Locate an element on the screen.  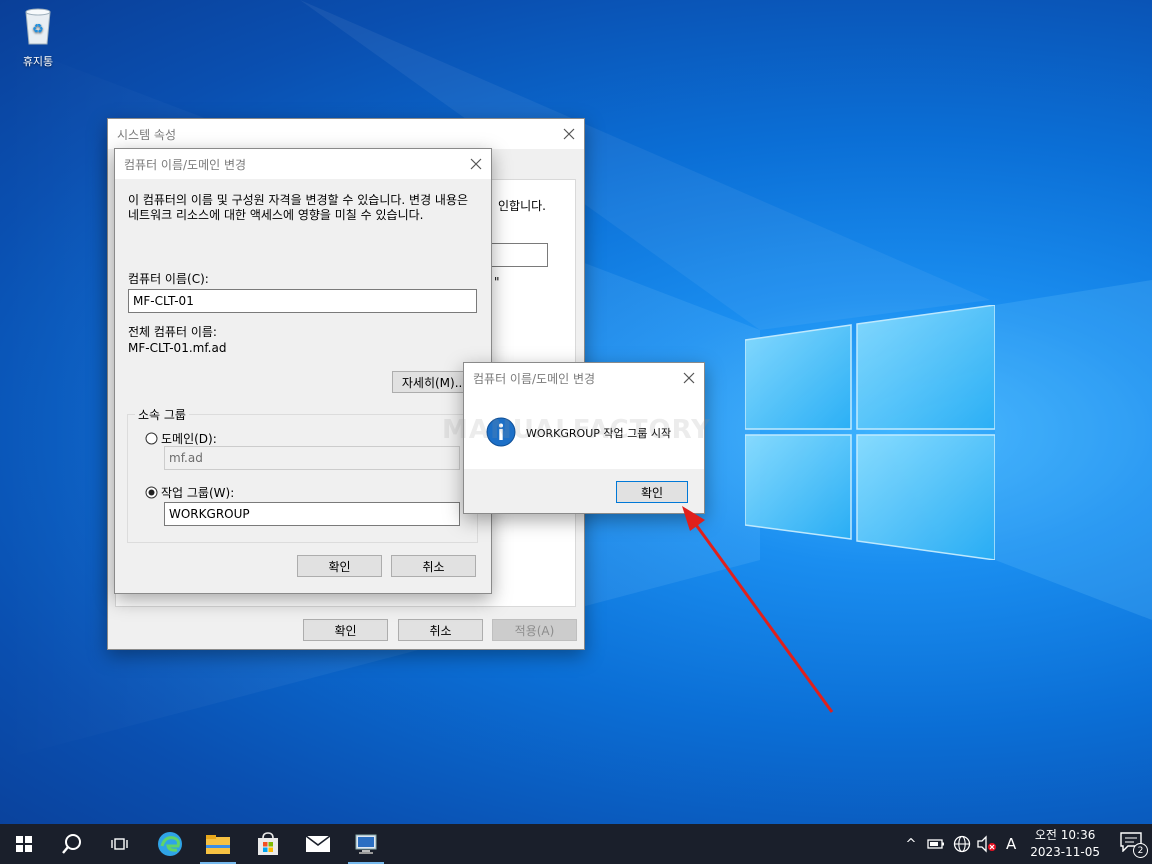
partial-text-2: " is located at coordinates (497, 282).